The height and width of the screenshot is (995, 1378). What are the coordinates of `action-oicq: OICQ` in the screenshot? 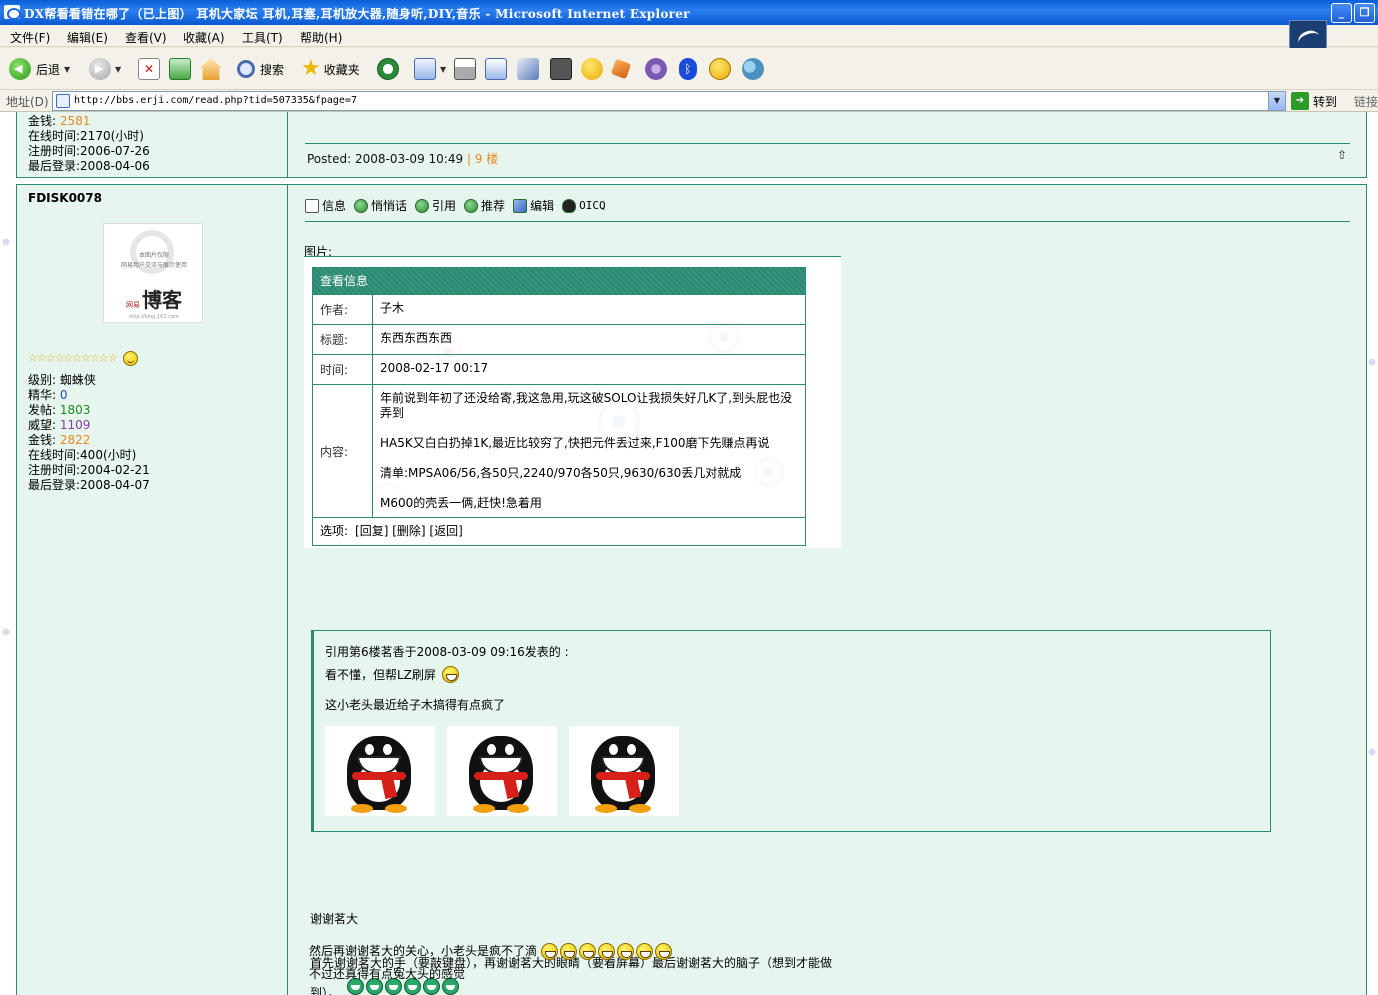 It's located at (584, 205).